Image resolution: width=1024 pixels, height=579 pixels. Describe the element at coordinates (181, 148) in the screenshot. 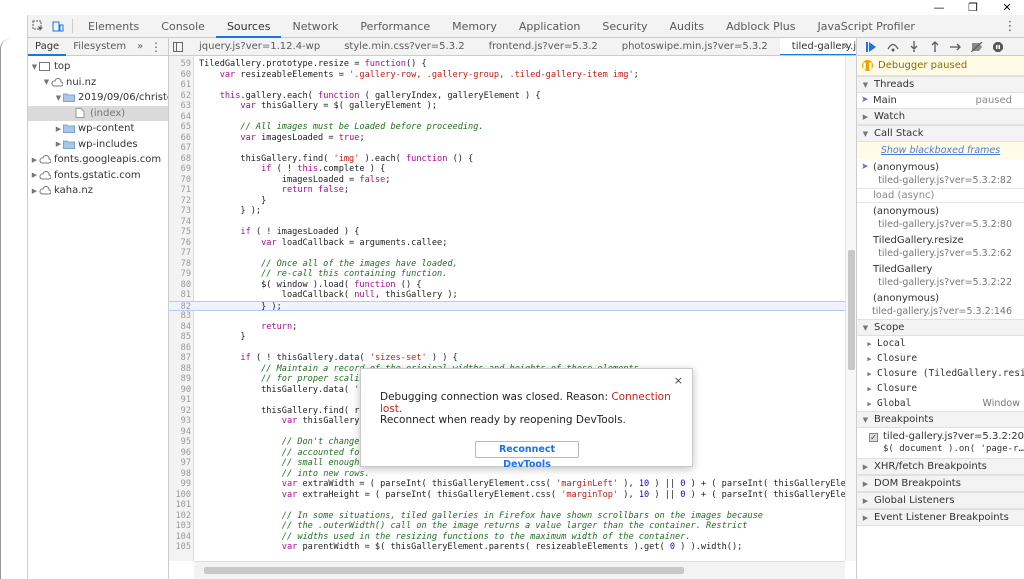

I see `line-number: 67` at that location.